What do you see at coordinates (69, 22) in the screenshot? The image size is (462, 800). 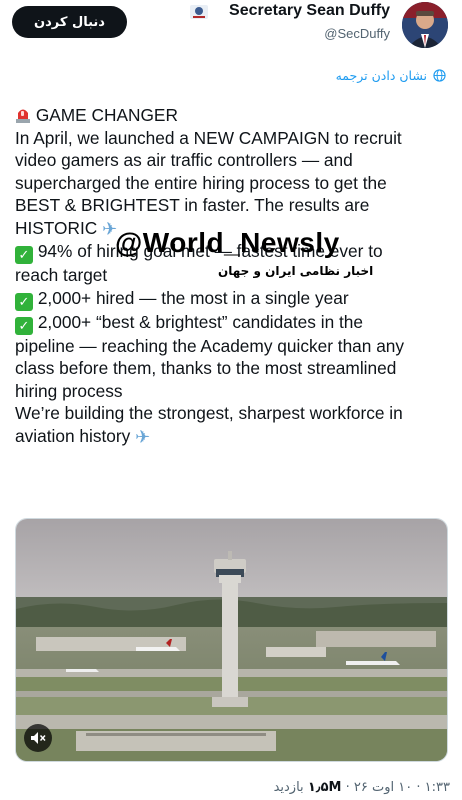 I see `follow-button: دنبال کردن` at bounding box center [69, 22].